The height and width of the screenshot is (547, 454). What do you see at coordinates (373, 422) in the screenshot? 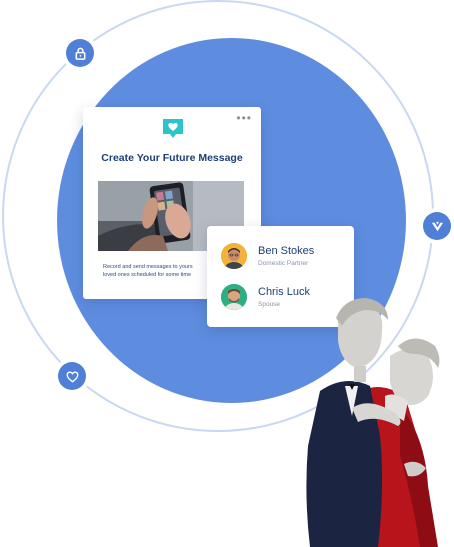
I see `statue-couple-image` at bounding box center [373, 422].